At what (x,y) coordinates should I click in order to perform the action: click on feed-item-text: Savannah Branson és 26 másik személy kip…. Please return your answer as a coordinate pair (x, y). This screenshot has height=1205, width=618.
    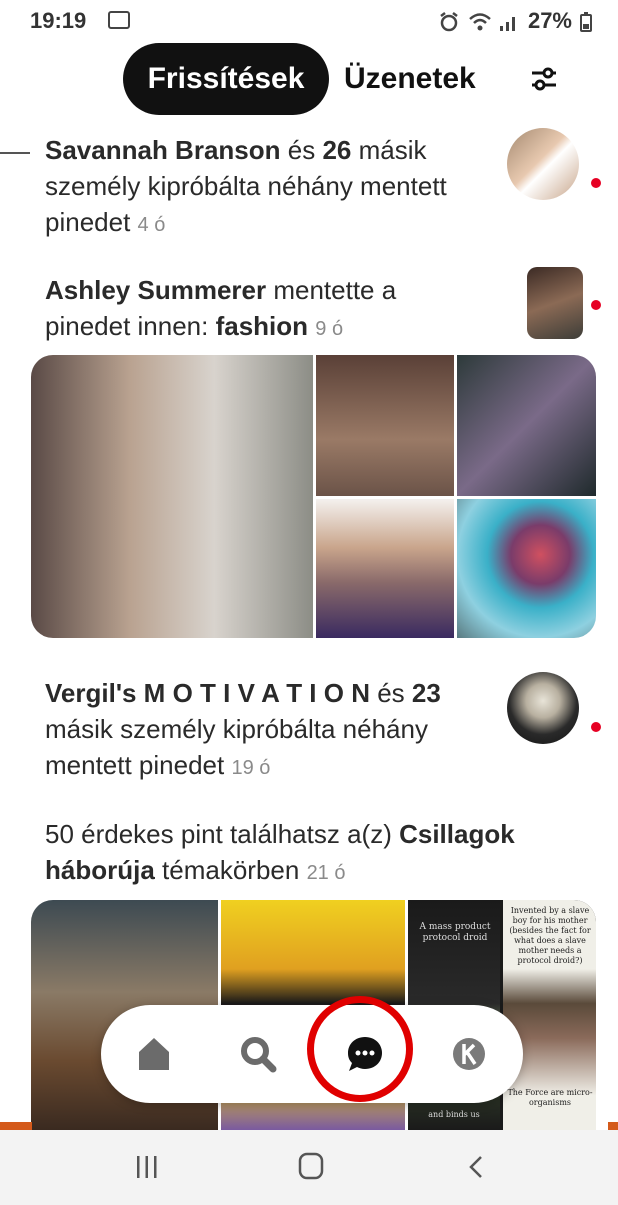
    Looking at the image, I should click on (265, 187).